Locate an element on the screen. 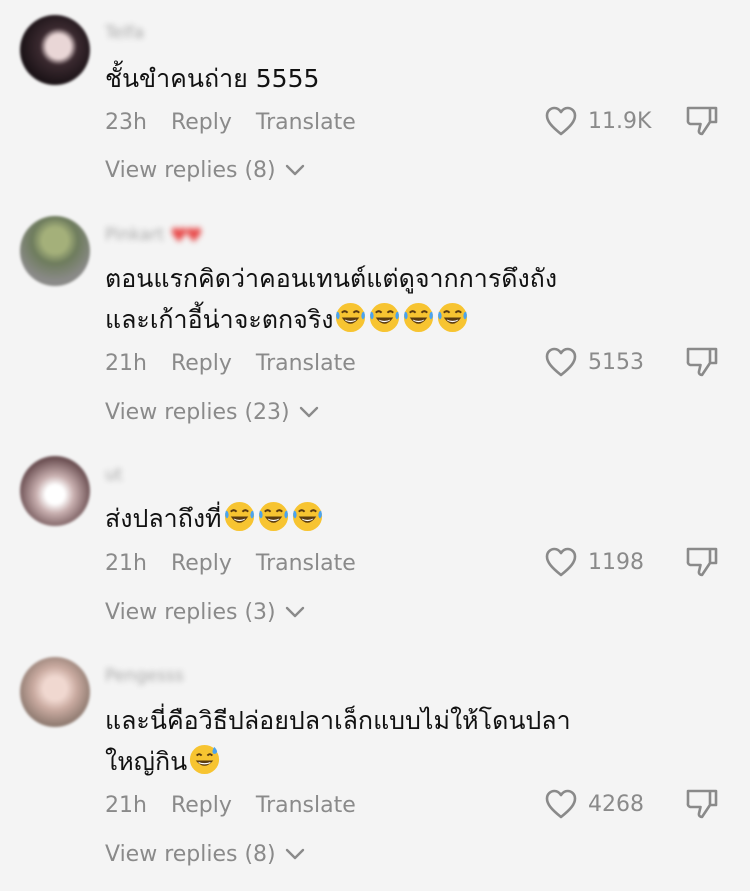 The width and height of the screenshot is (750, 891). view-replies-button: View replies (3) is located at coordinates (205, 612).